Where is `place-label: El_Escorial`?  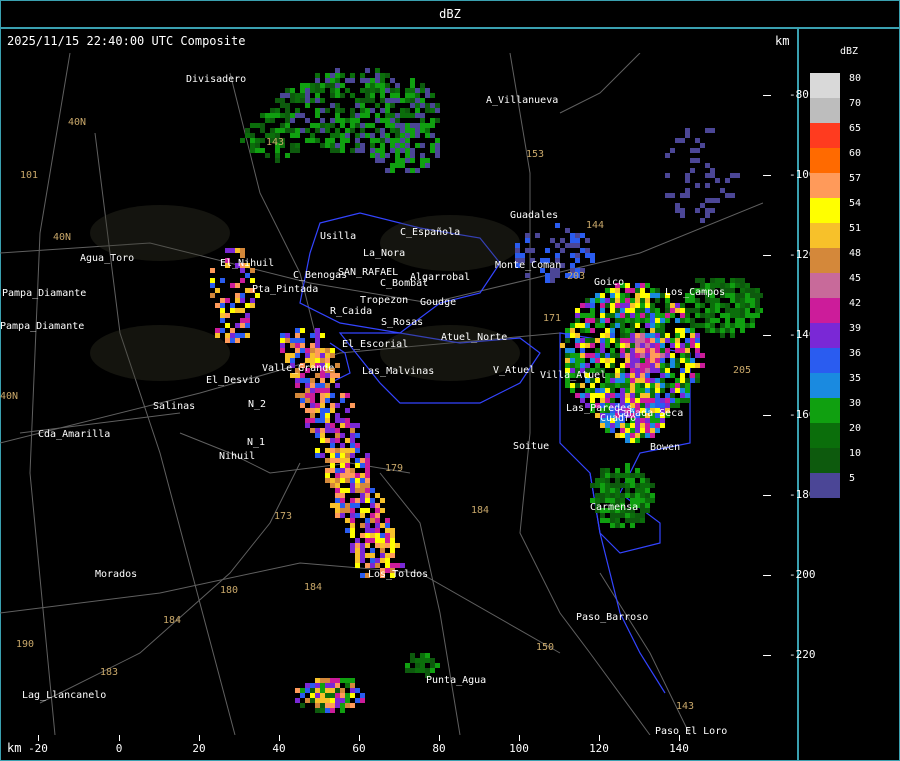 place-label: El_Escorial is located at coordinates (375, 344).